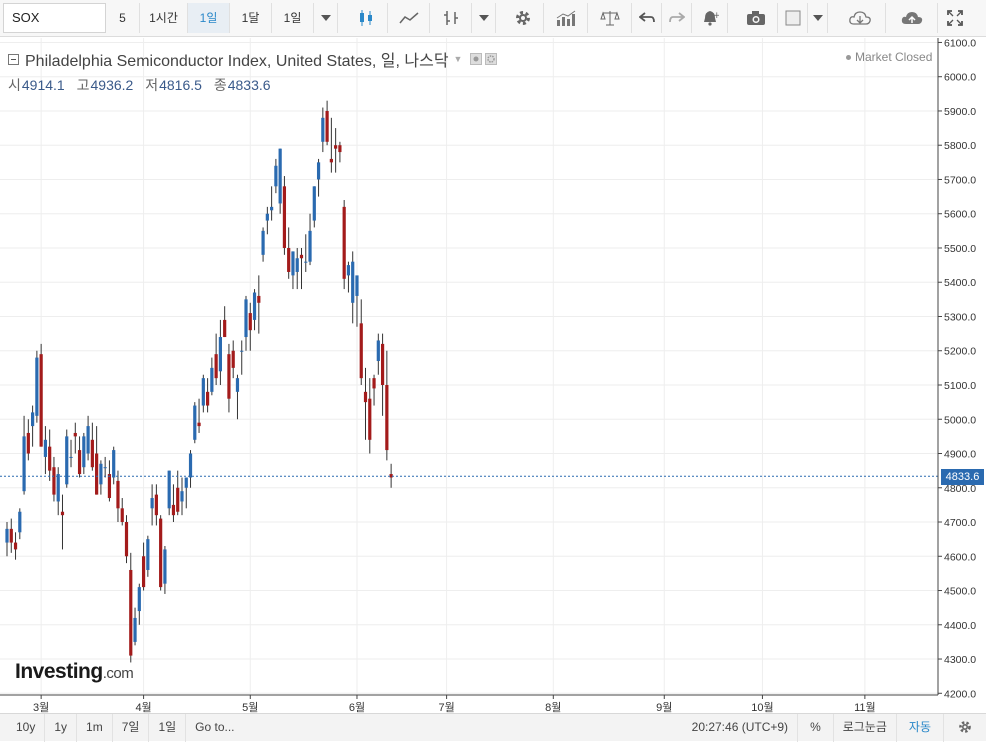 The image size is (986, 742). Describe the element at coordinates (293, 18) in the screenshot. I see `interval-dropdown-button: 1일` at that location.